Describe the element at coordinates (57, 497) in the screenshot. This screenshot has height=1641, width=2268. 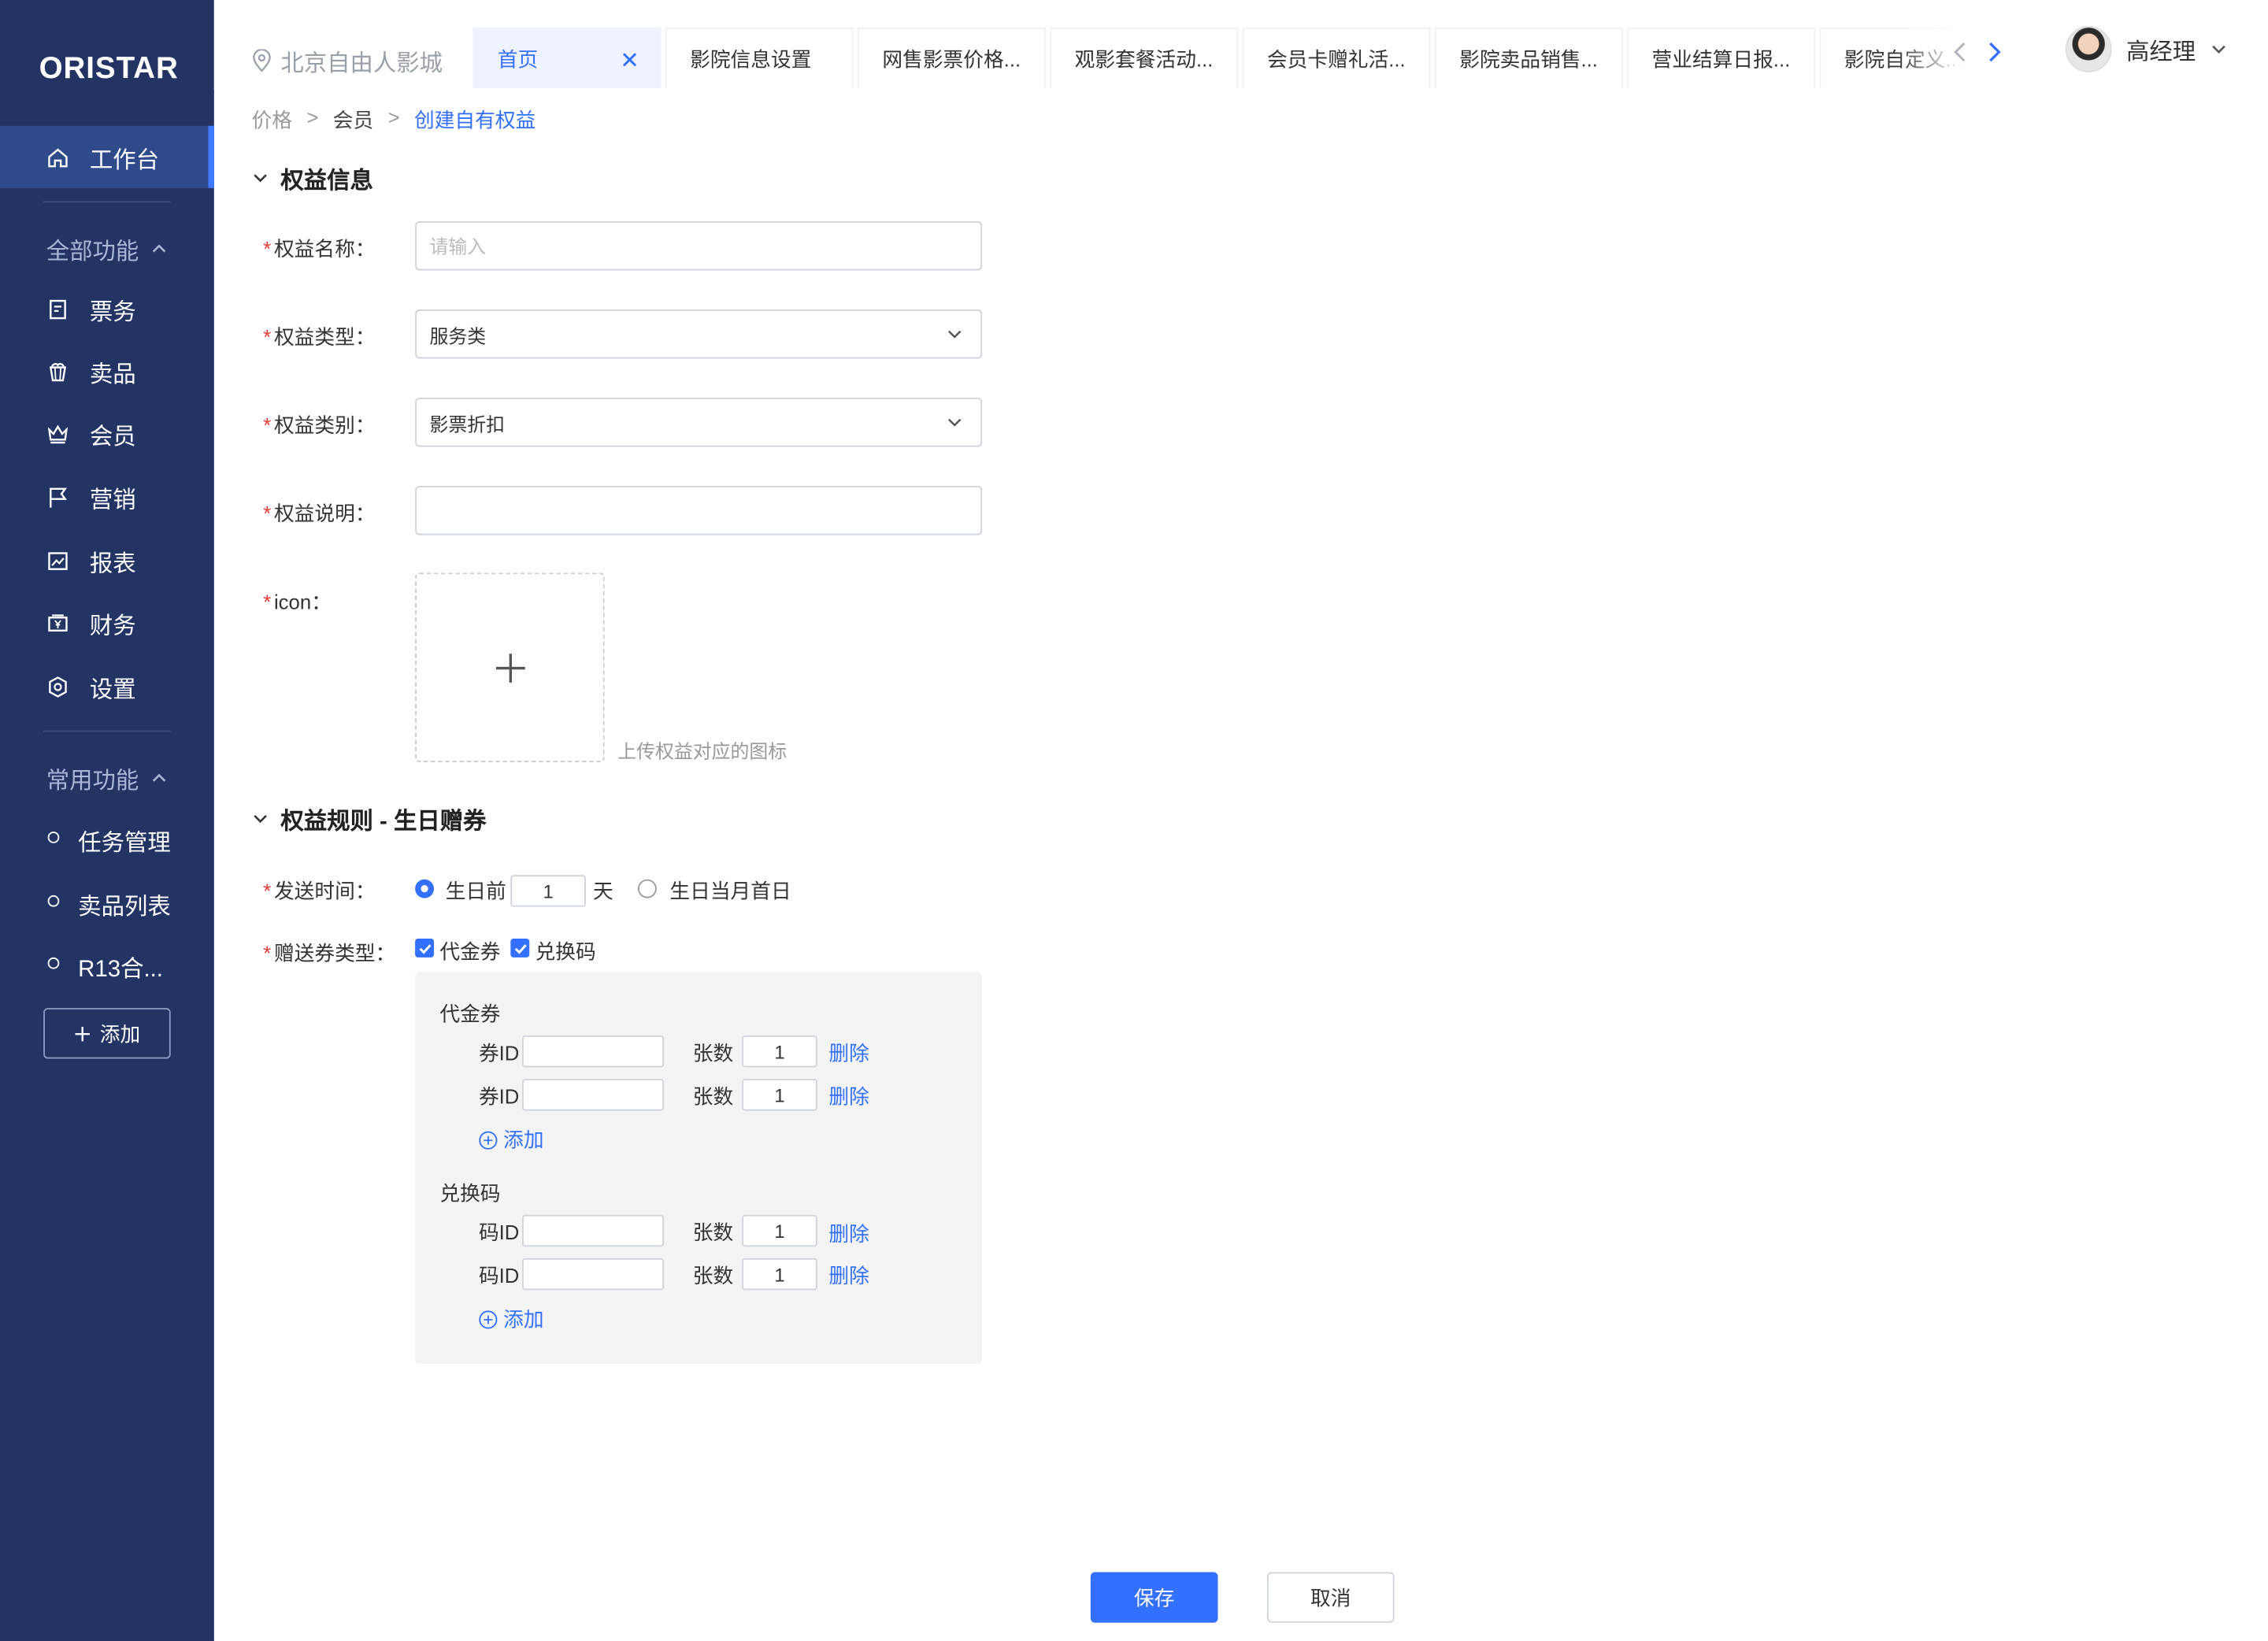
I see `flag-icon` at that location.